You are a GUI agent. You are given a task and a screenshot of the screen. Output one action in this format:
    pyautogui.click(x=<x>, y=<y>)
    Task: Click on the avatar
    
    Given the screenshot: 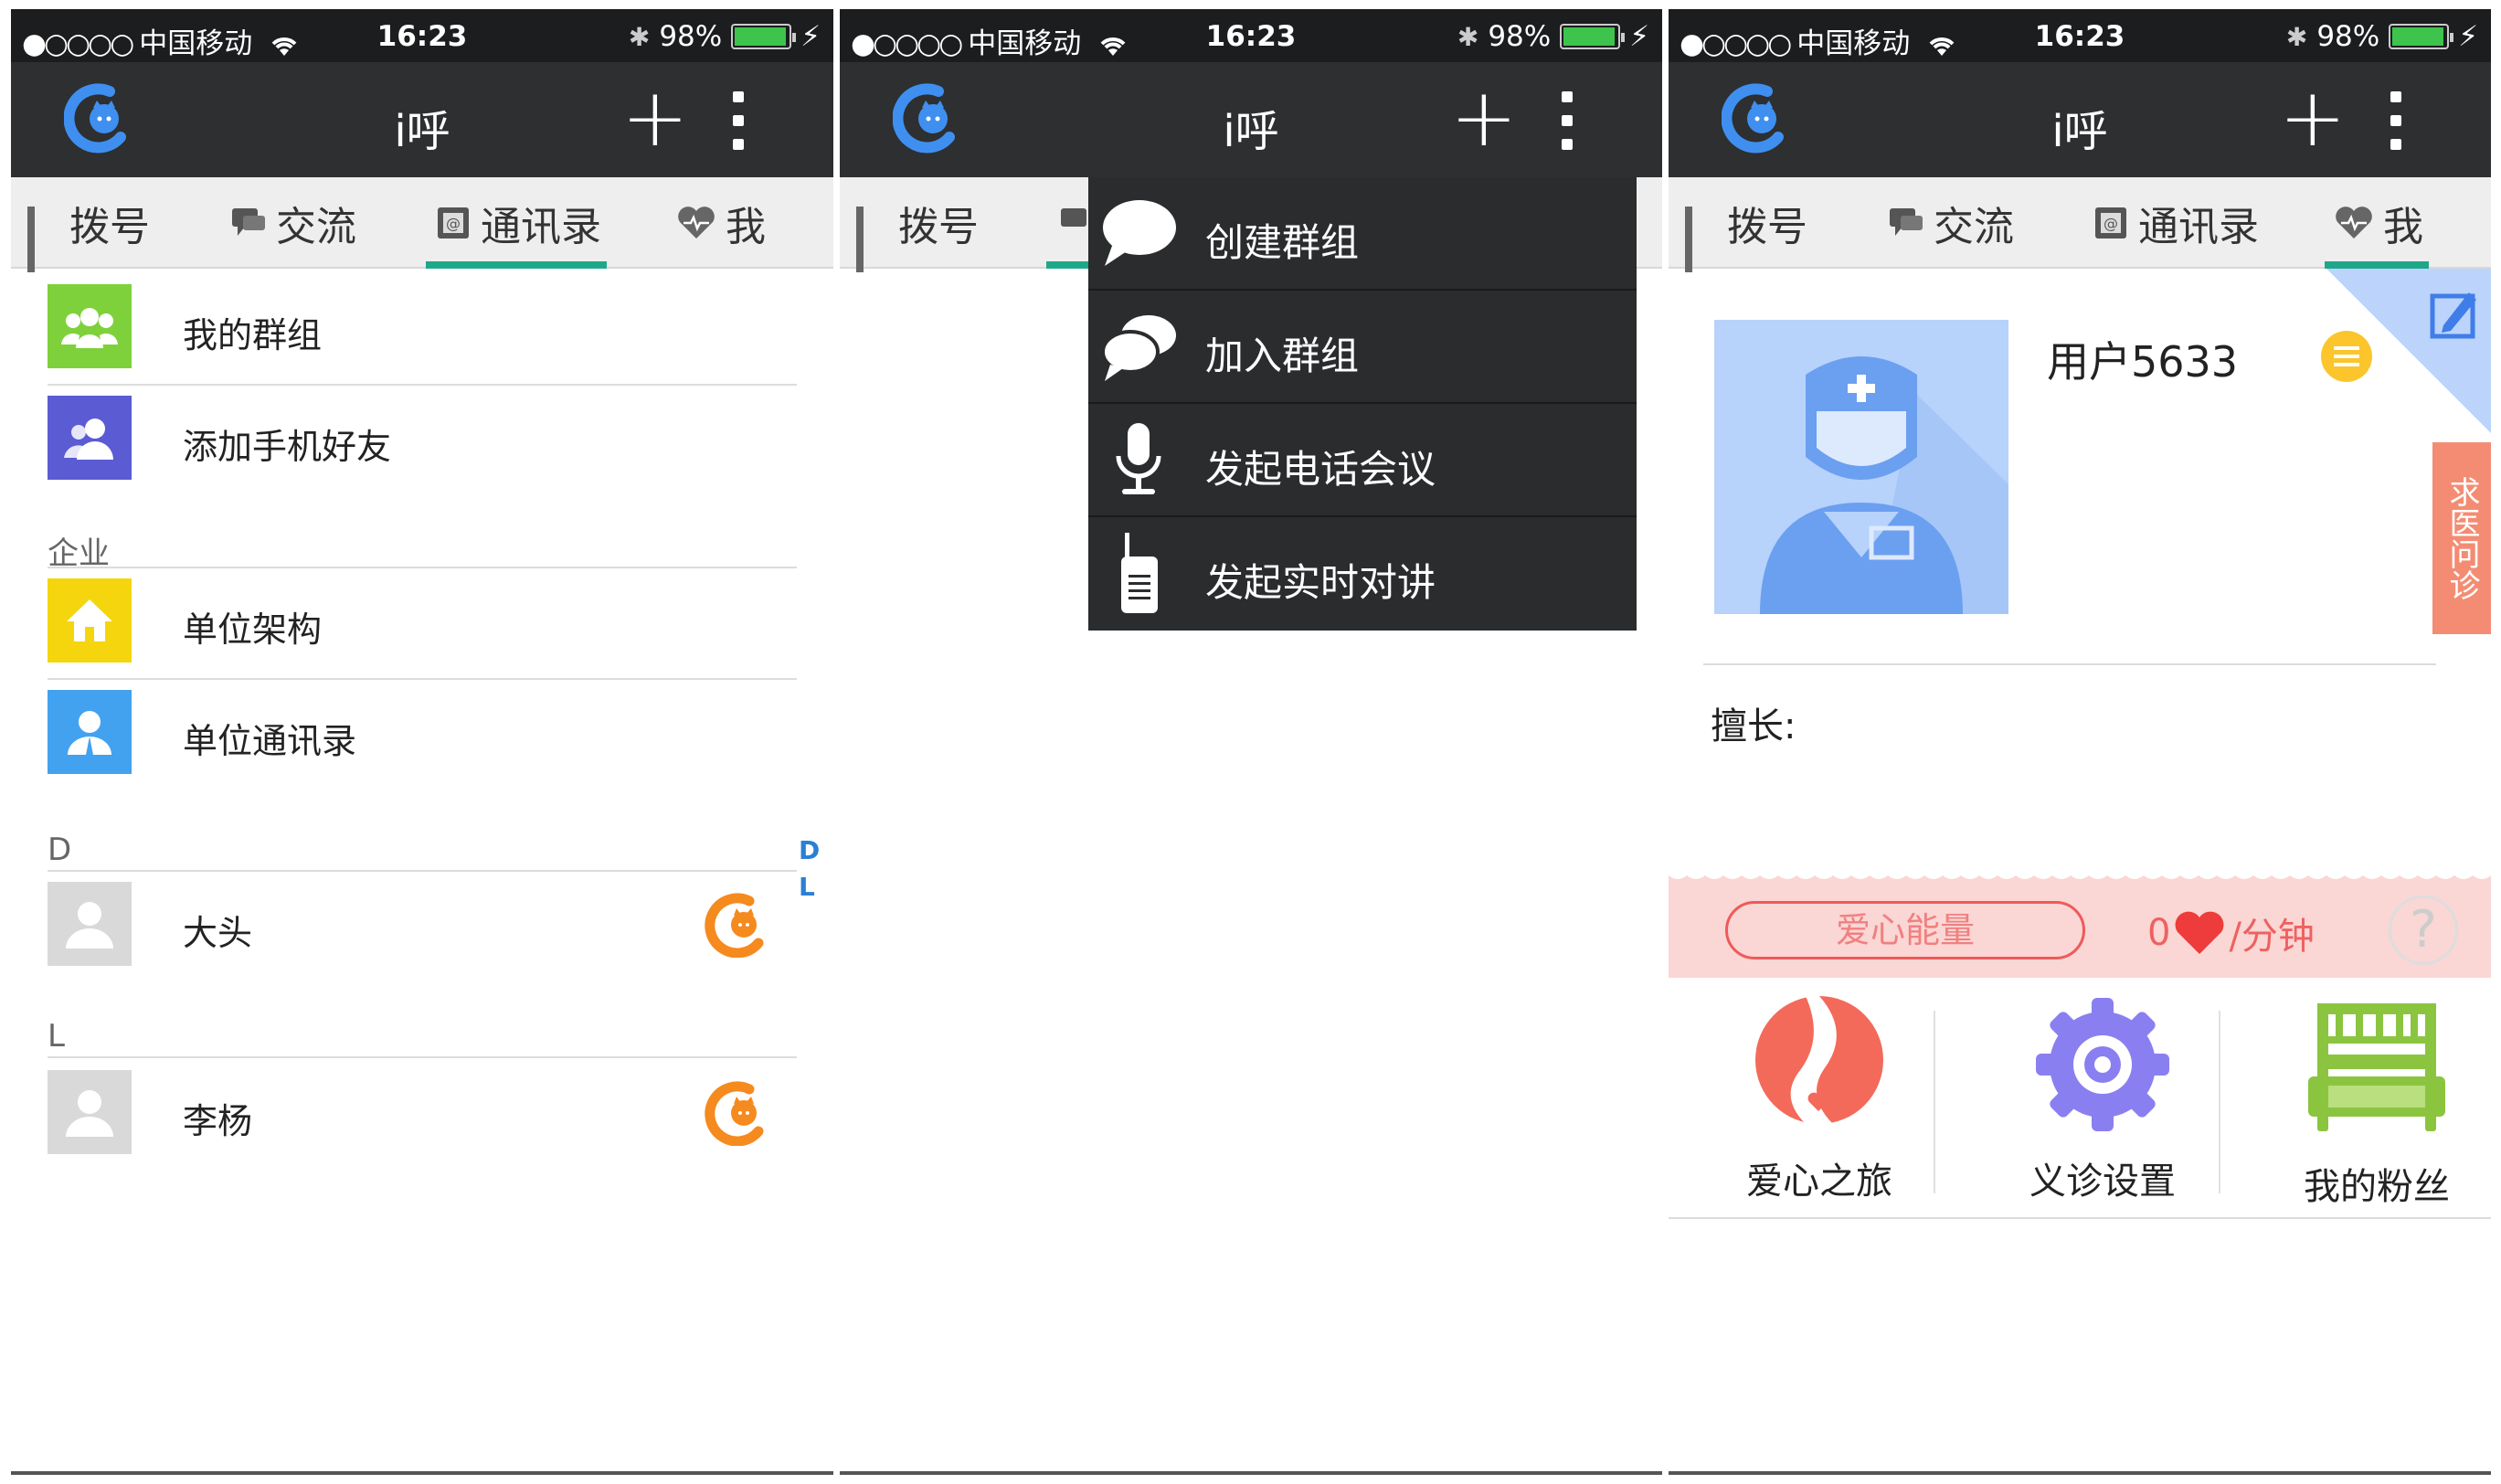 What is the action you would take?
    pyautogui.click(x=1861, y=467)
    